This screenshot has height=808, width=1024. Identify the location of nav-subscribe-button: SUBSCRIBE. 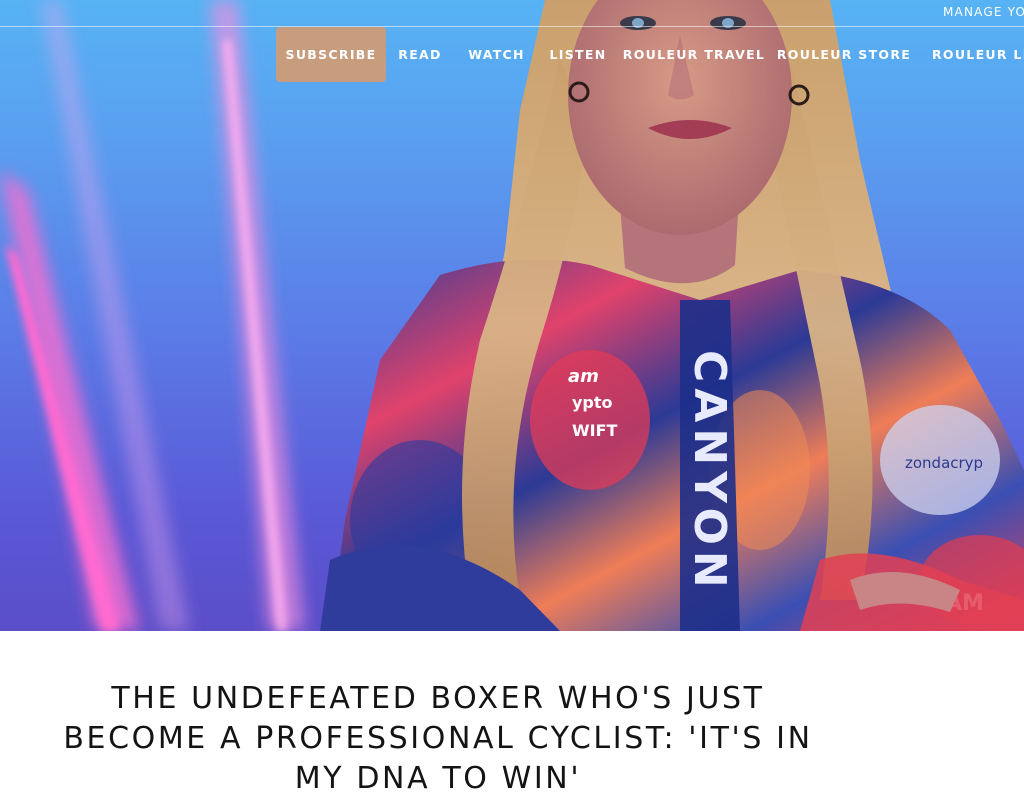
(331, 54).